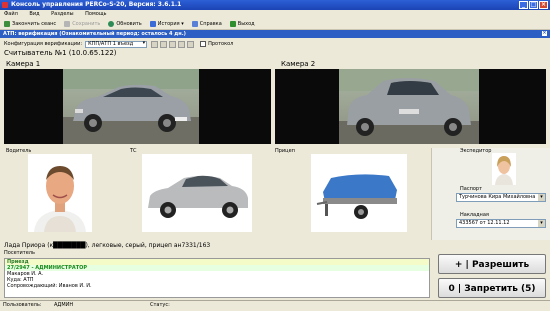 The height and width of the screenshot is (311, 550). What do you see at coordinates (221, 44) in the screenshot?
I see `protocol-label: Протокол` at bounding box center [221, 44].